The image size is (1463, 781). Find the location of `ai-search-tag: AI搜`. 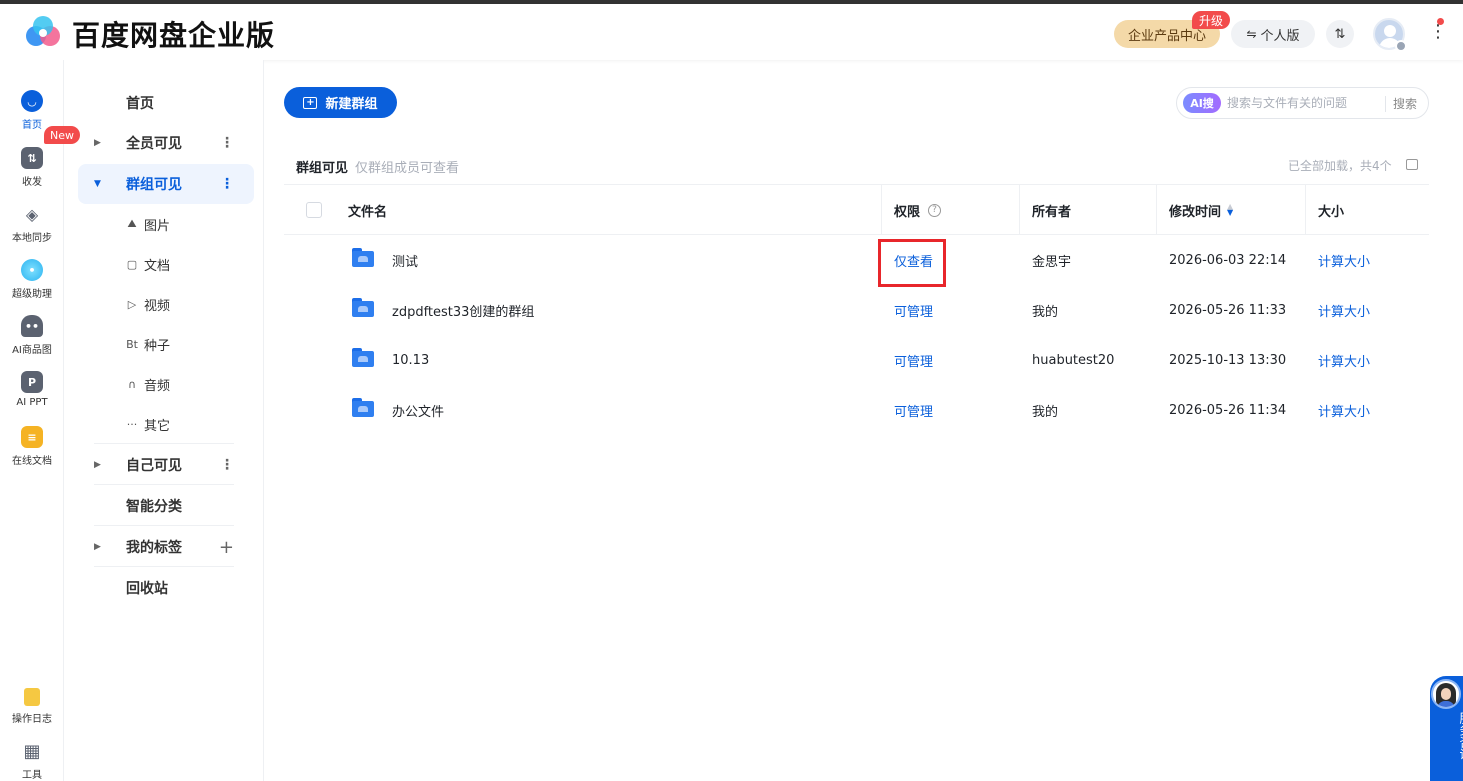

ai-search-tag: AI搜 is located at coordinates (1202, 103).